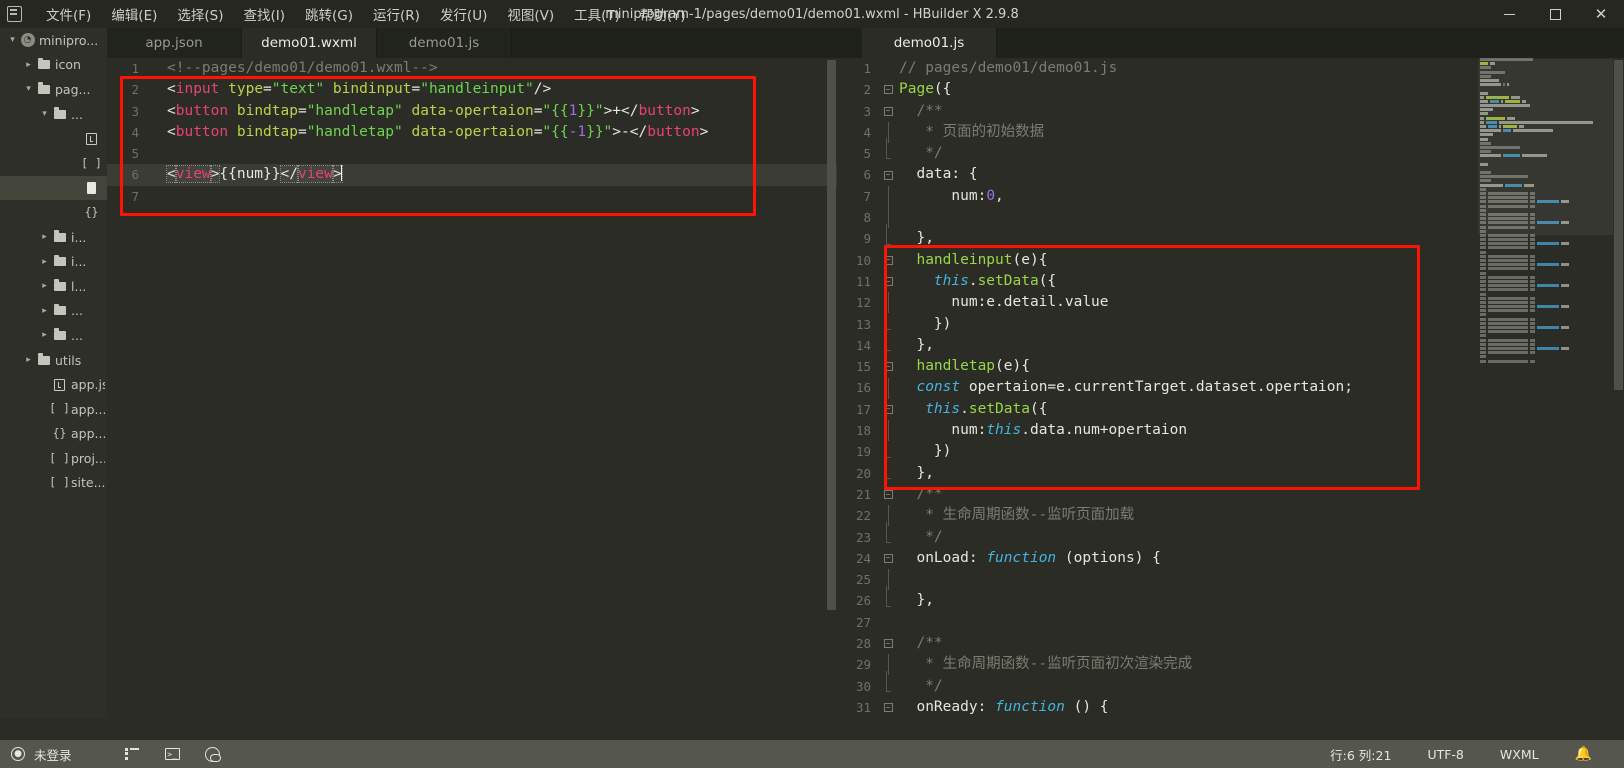  What do you see at coordinates (309, 43) in the screenshot?
I see `tab-demo01-wxml: demo01.wxml` at bounding box center [309, 43].